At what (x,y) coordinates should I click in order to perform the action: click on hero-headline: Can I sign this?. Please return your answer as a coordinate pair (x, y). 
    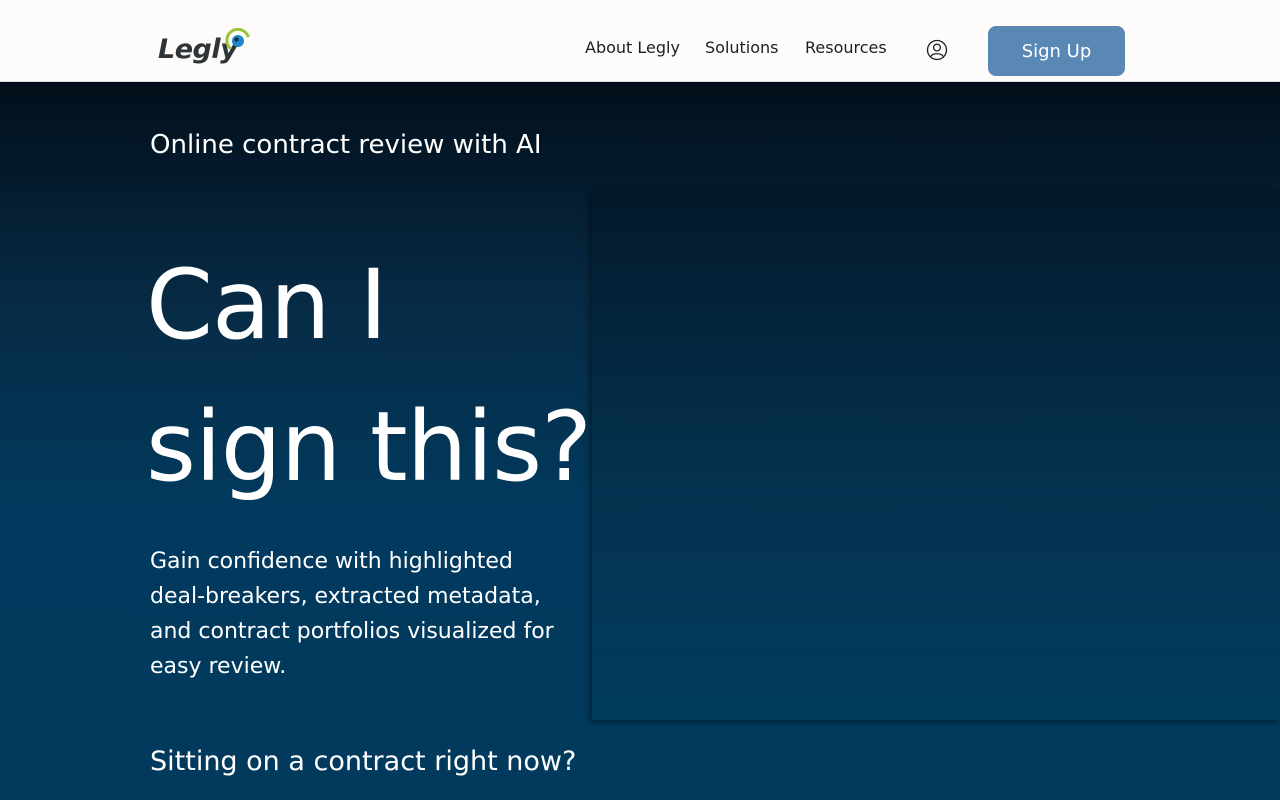
    Looking at the image, I should click on (376, 376).